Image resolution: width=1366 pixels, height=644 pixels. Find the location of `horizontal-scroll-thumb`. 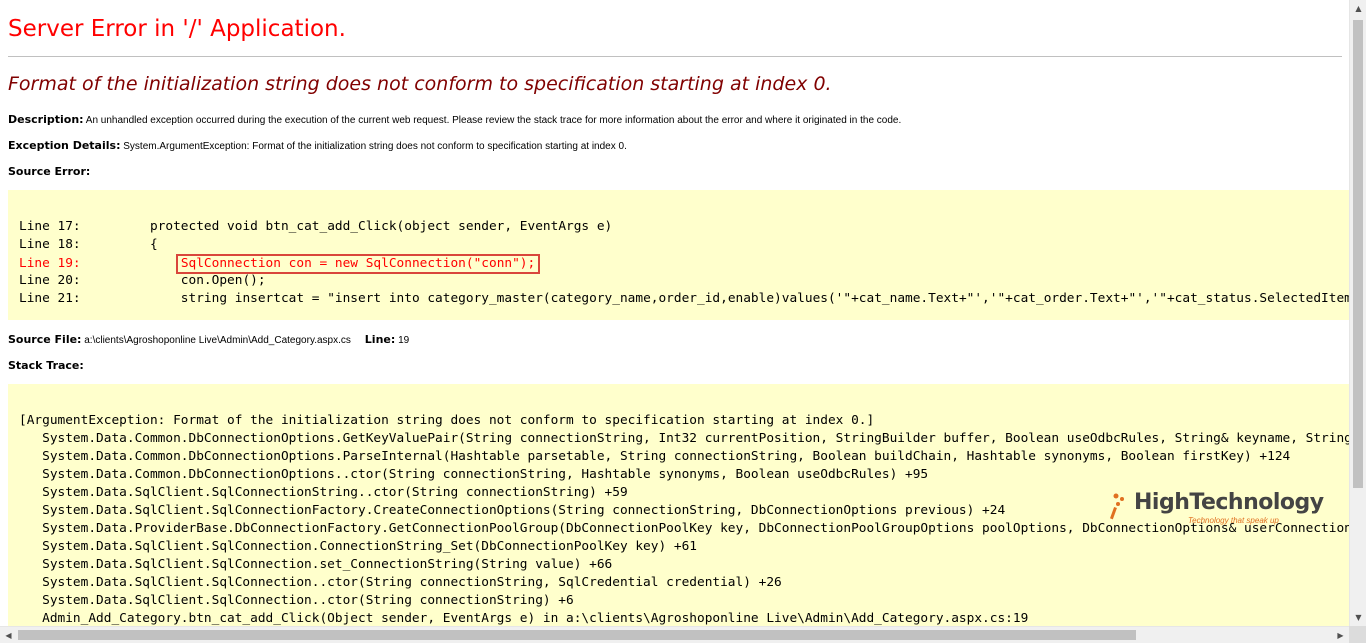

horizontal-scroll-thumb is located at coordinates (577, 635).